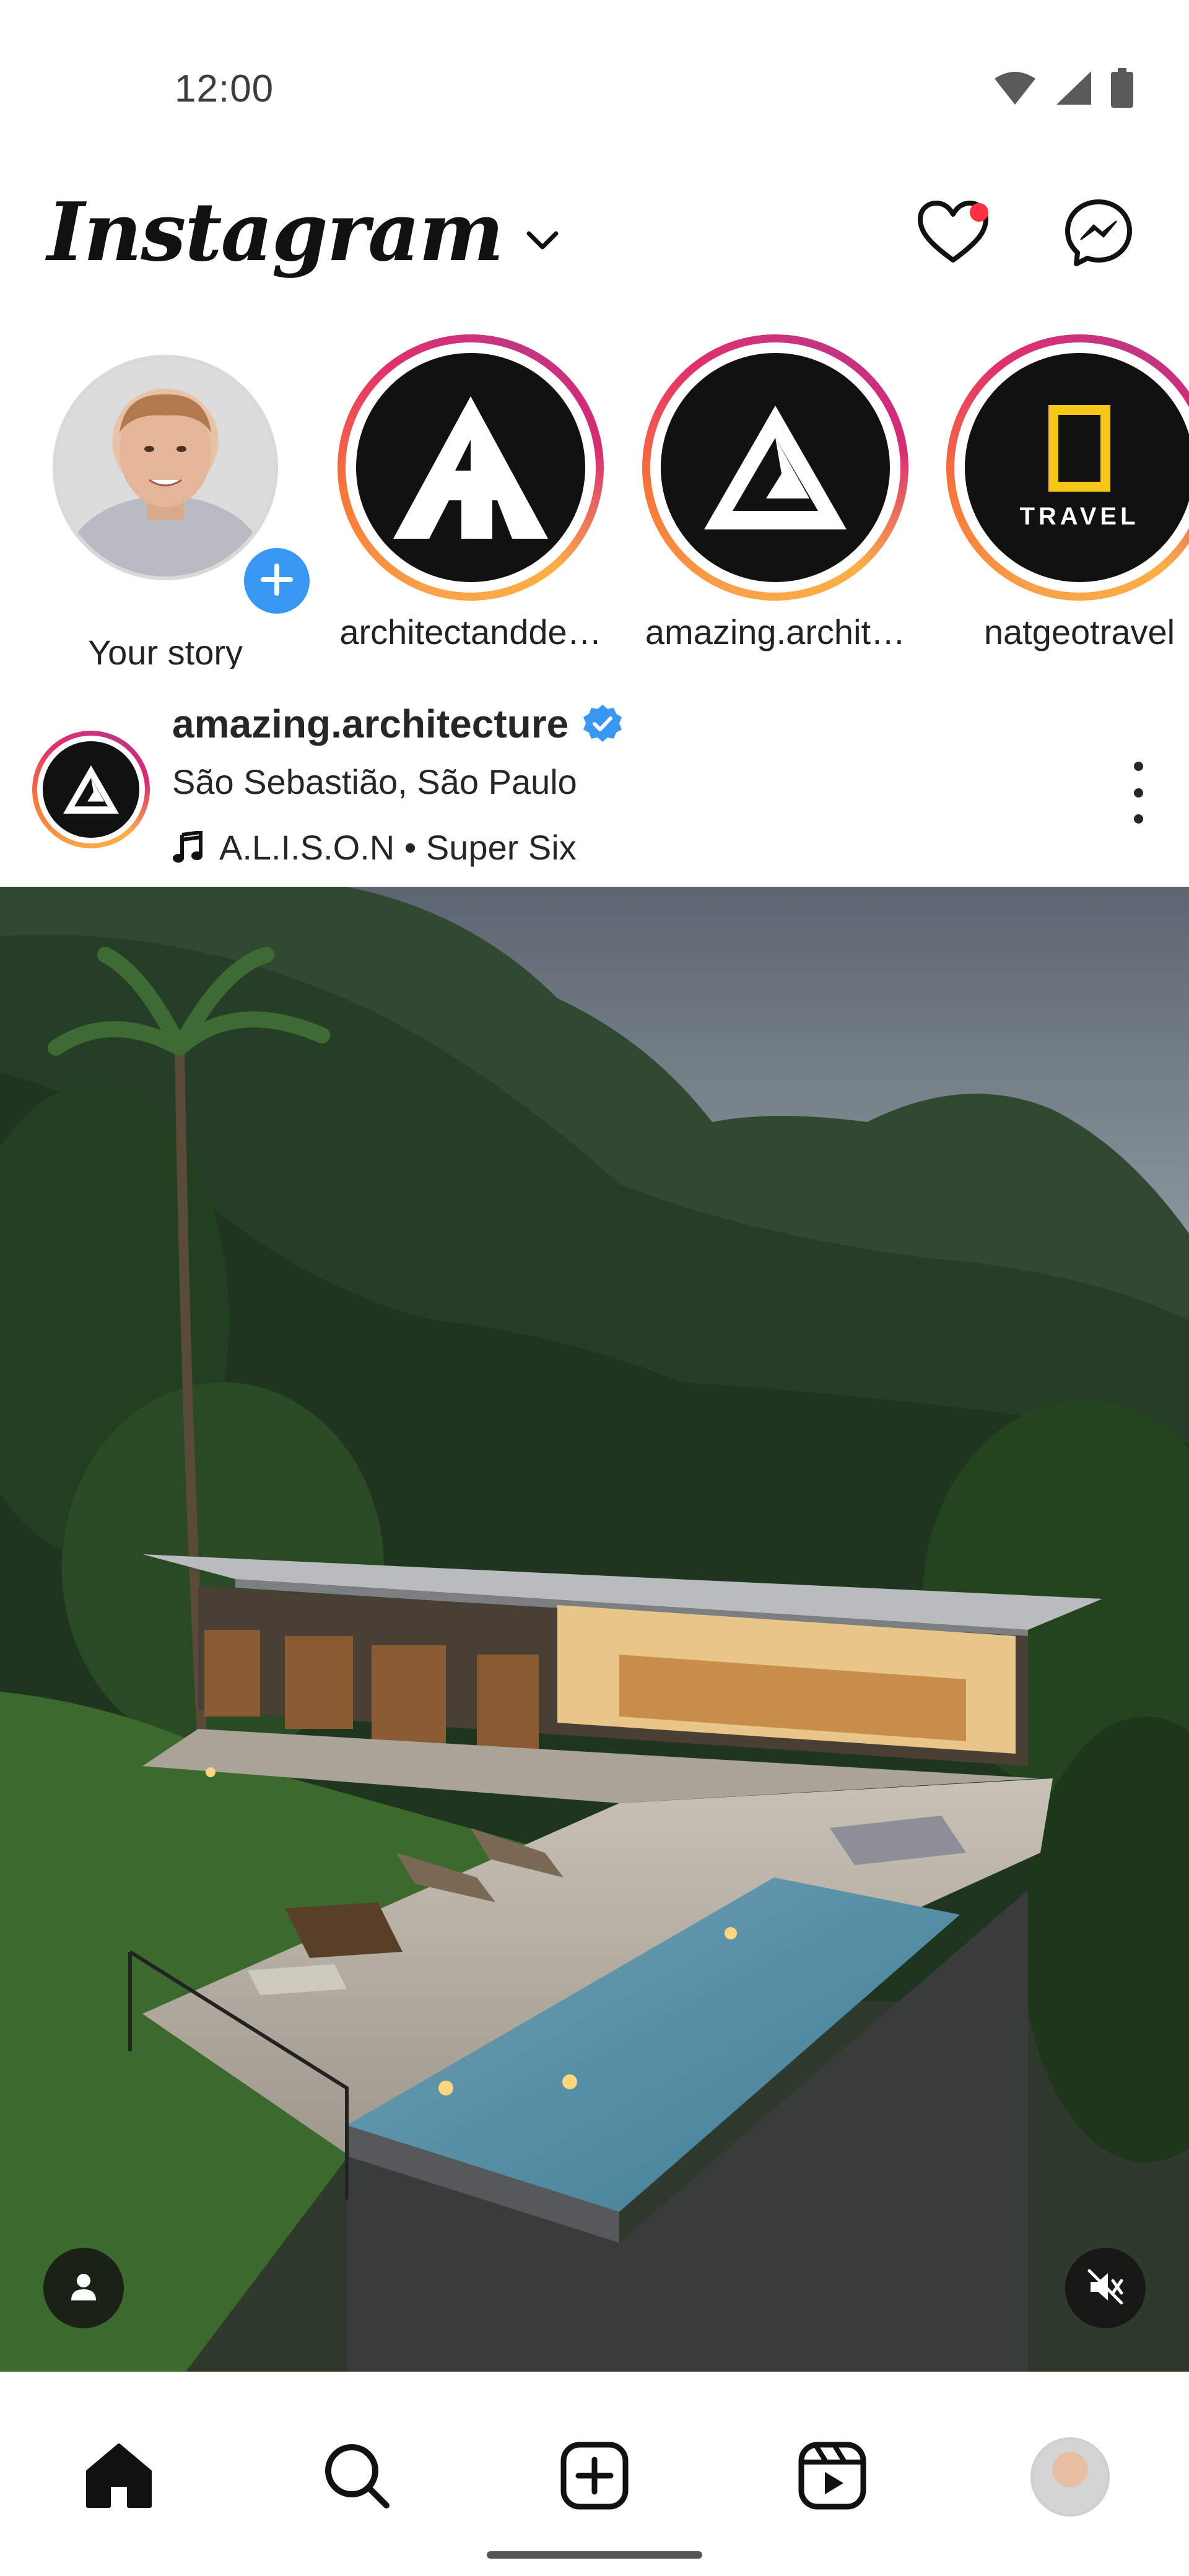  Describe the element at coordinates (1015, 89) in the screenshot. I see `wifi-icon` at that location.